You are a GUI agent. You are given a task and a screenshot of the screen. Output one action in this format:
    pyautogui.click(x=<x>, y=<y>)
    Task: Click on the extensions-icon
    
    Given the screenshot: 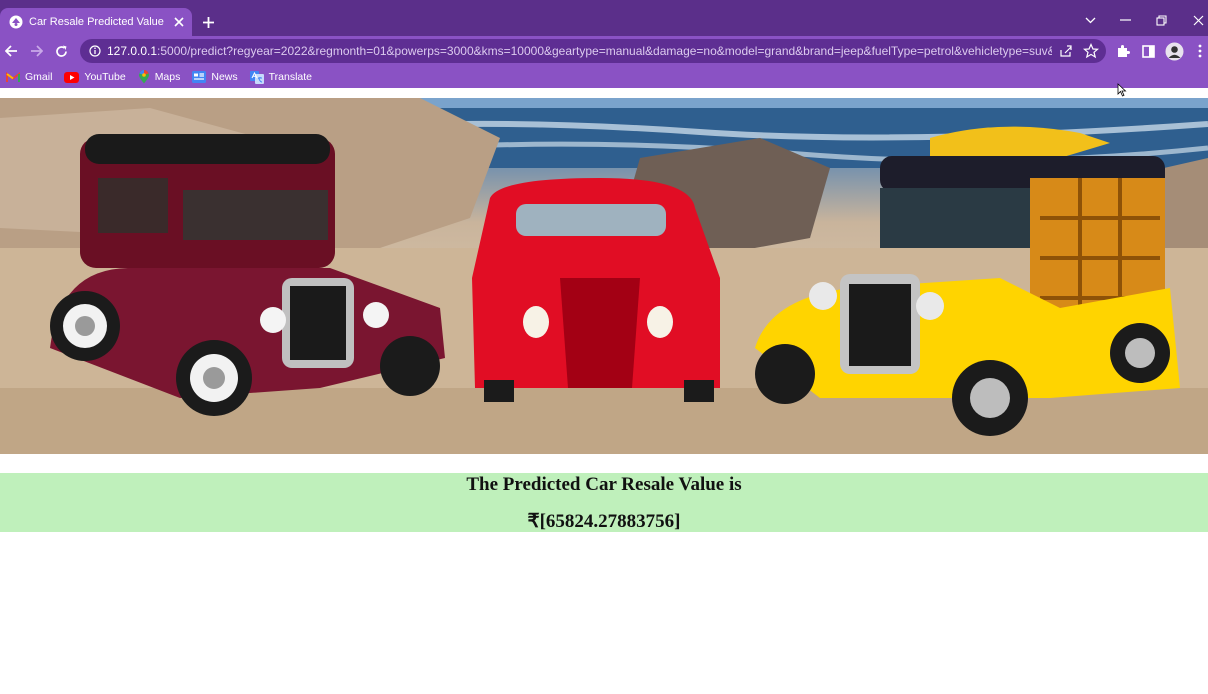 What is the action you would take?
    pyautogui.click(x=1123, y=51)
    